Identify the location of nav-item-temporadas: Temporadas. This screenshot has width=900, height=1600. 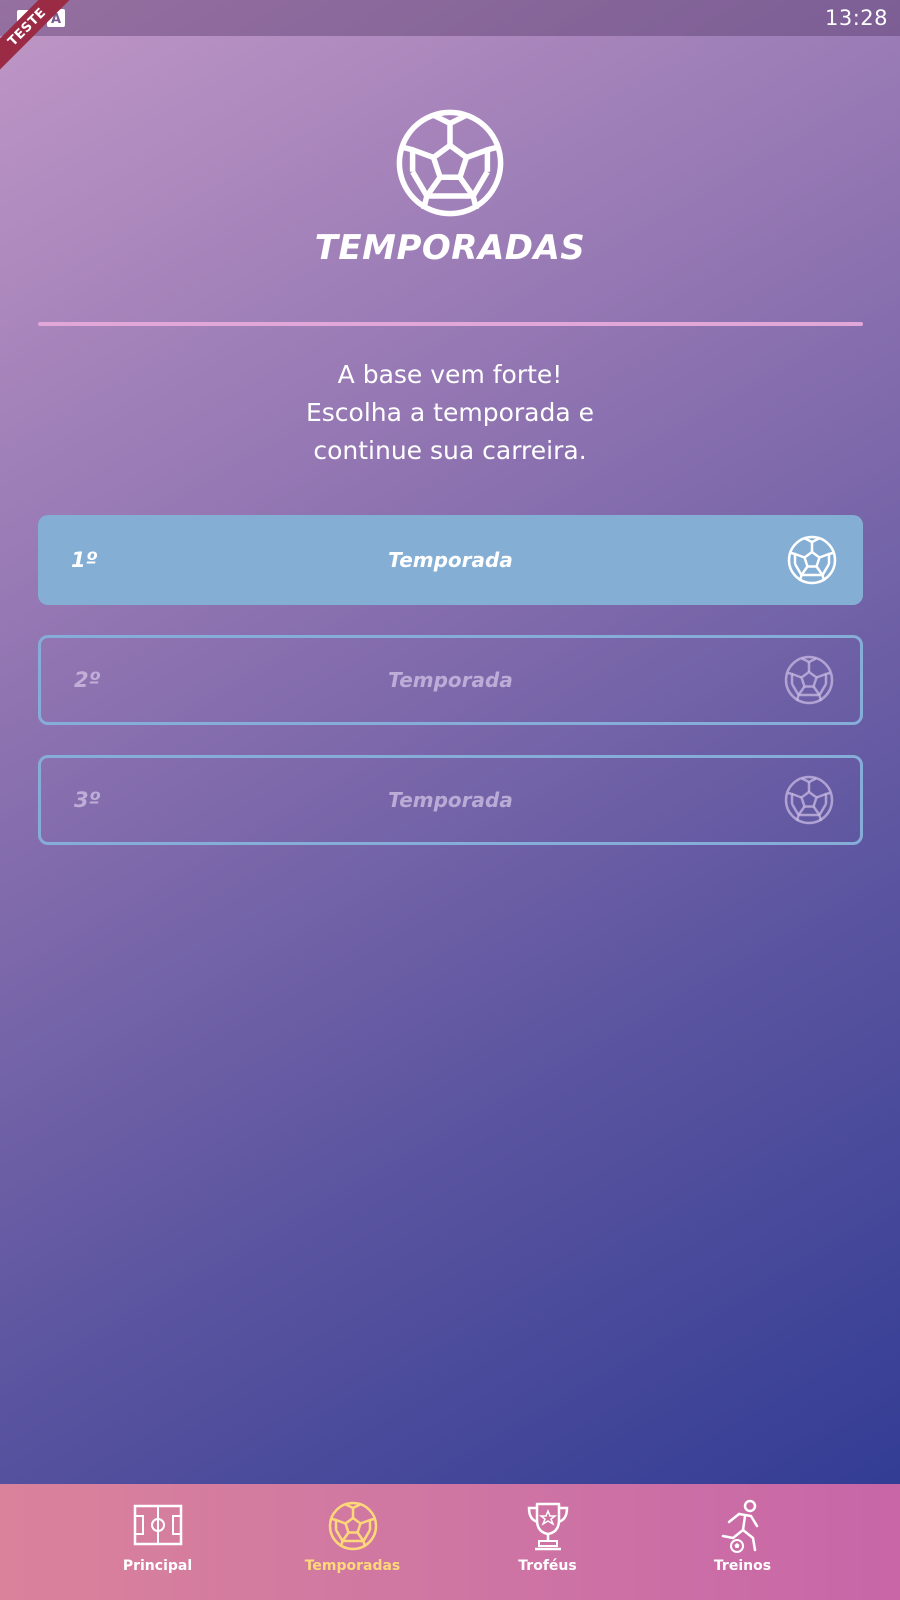
(353, 1536).